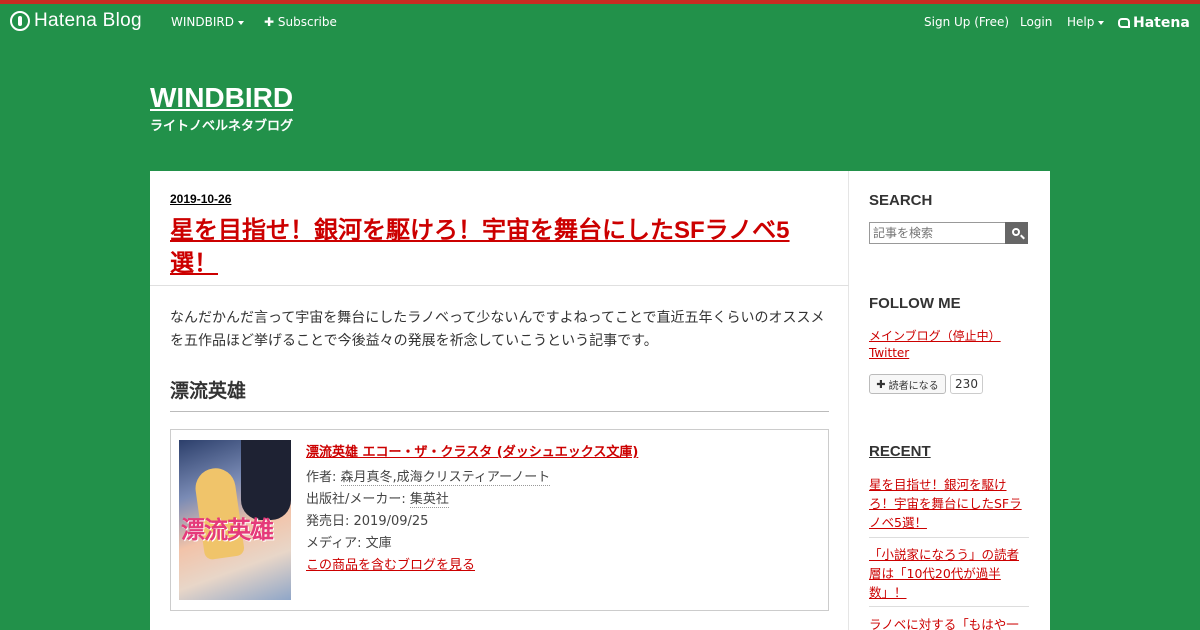 This screenshot has width=1200, height=630. Describe the element at coordinates (307, 22) in the screenshot. I see `subscribe-label: Subscribe` at that location.